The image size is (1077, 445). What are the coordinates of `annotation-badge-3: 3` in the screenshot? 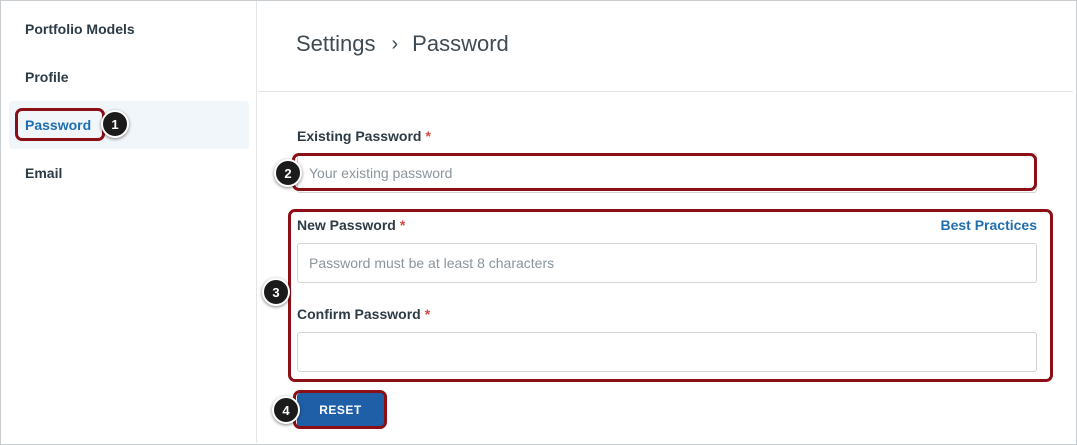 It's located at (276, 292).